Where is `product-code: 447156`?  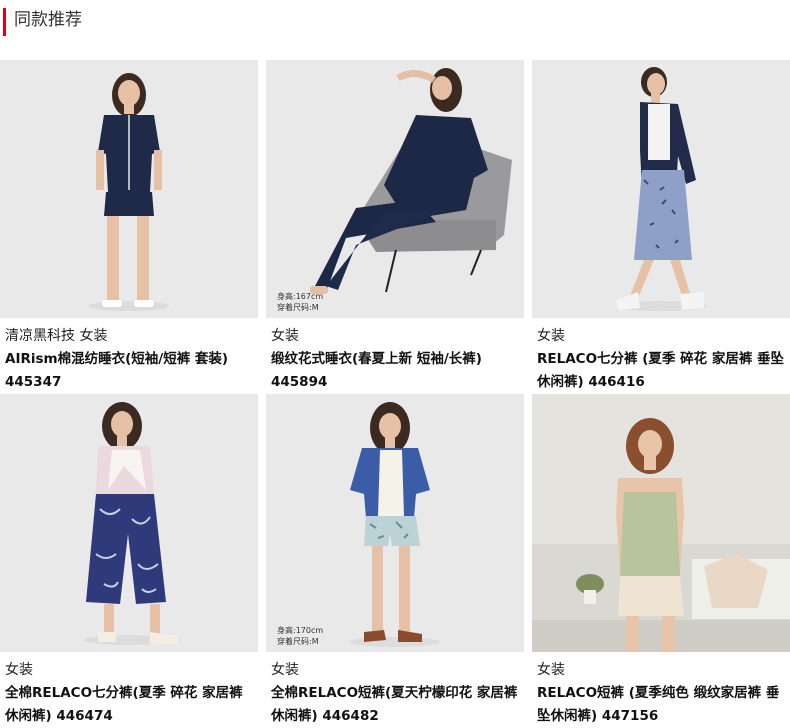 product-code: 447156 is located at coordinates (630, 716).